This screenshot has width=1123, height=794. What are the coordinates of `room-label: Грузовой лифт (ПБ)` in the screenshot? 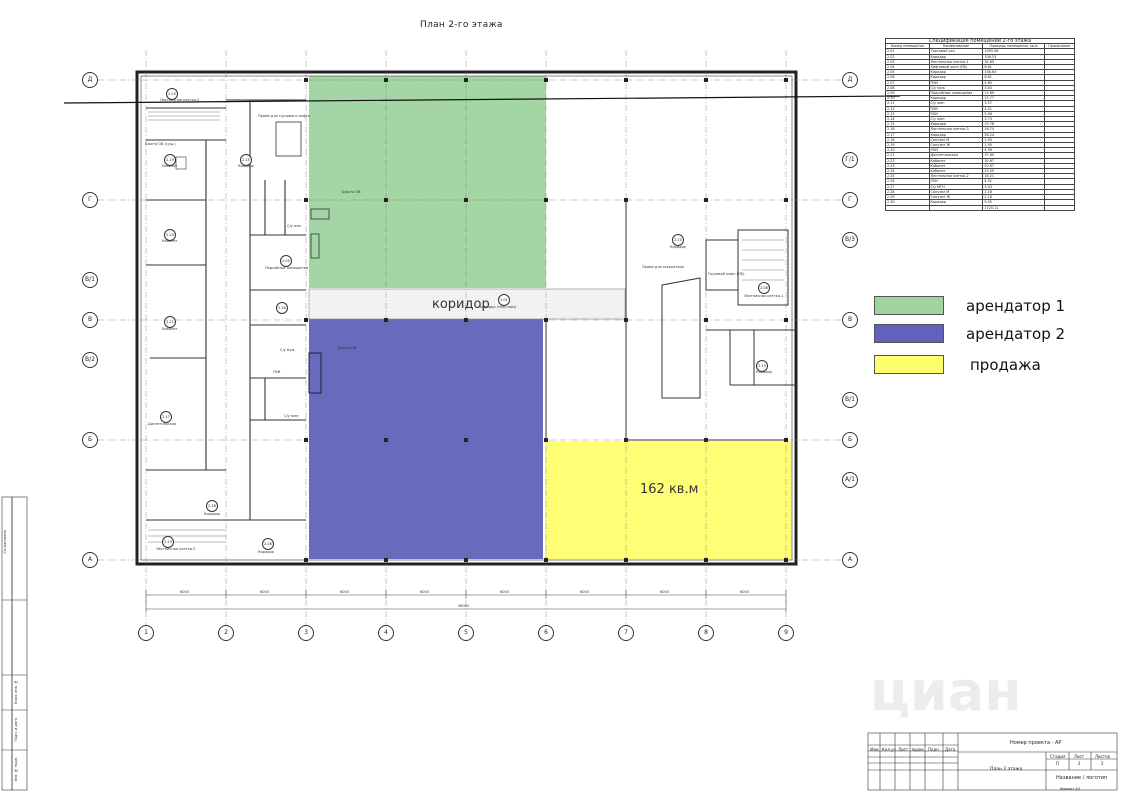 It's located at (726, 274).